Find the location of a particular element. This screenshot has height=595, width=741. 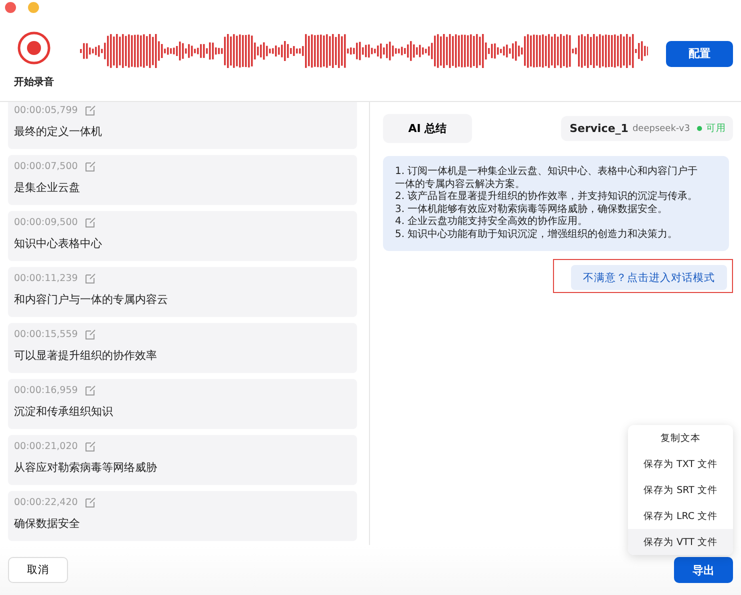

transcript-text: 从容应对勒索病毒等网络威胁 is located at coordinates (86, 467).